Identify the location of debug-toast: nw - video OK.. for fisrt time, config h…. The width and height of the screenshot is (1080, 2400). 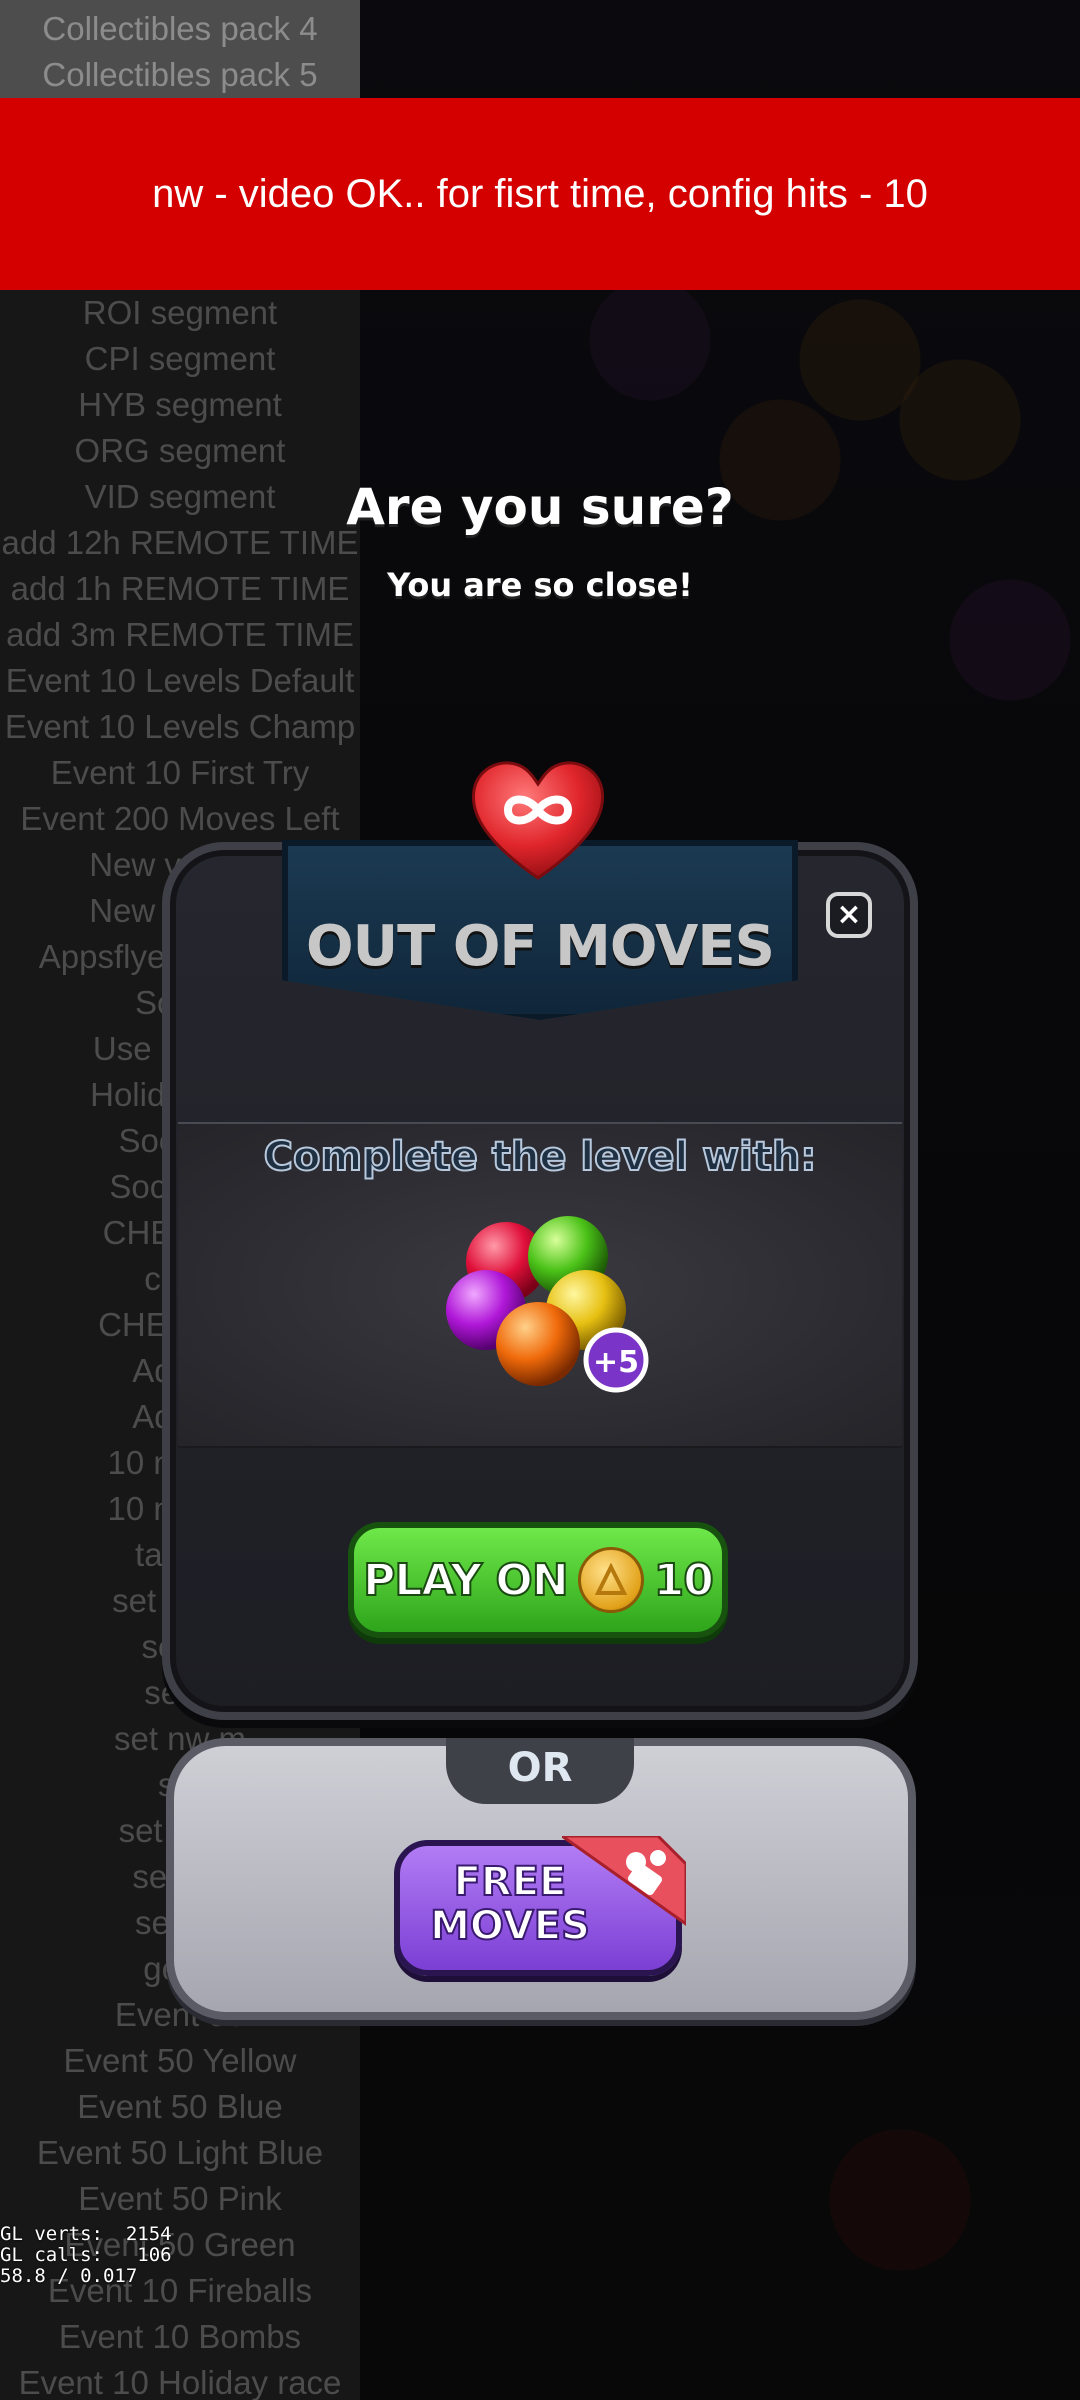
(540, 194).